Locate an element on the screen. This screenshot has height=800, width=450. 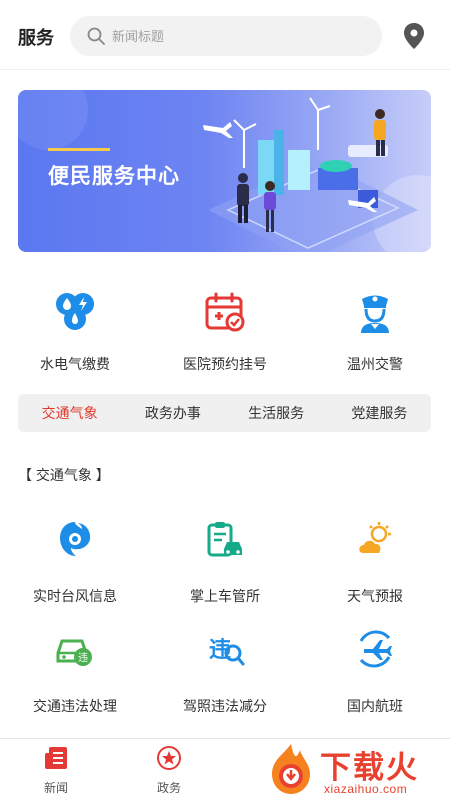
quick-services: 水电气缴费 医院预约挂号 温州交警 is located at coordinates (225, 335).